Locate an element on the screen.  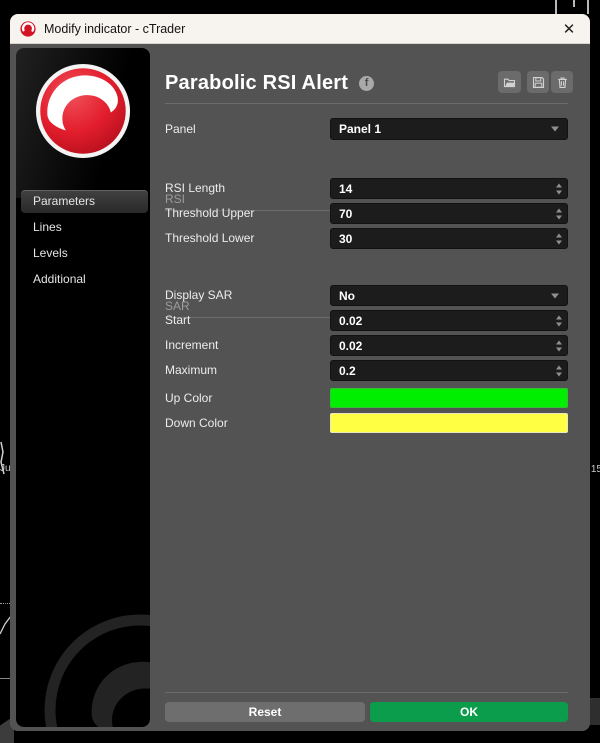
background-axis-label-right: 15 is located at coordinates (595, 469).